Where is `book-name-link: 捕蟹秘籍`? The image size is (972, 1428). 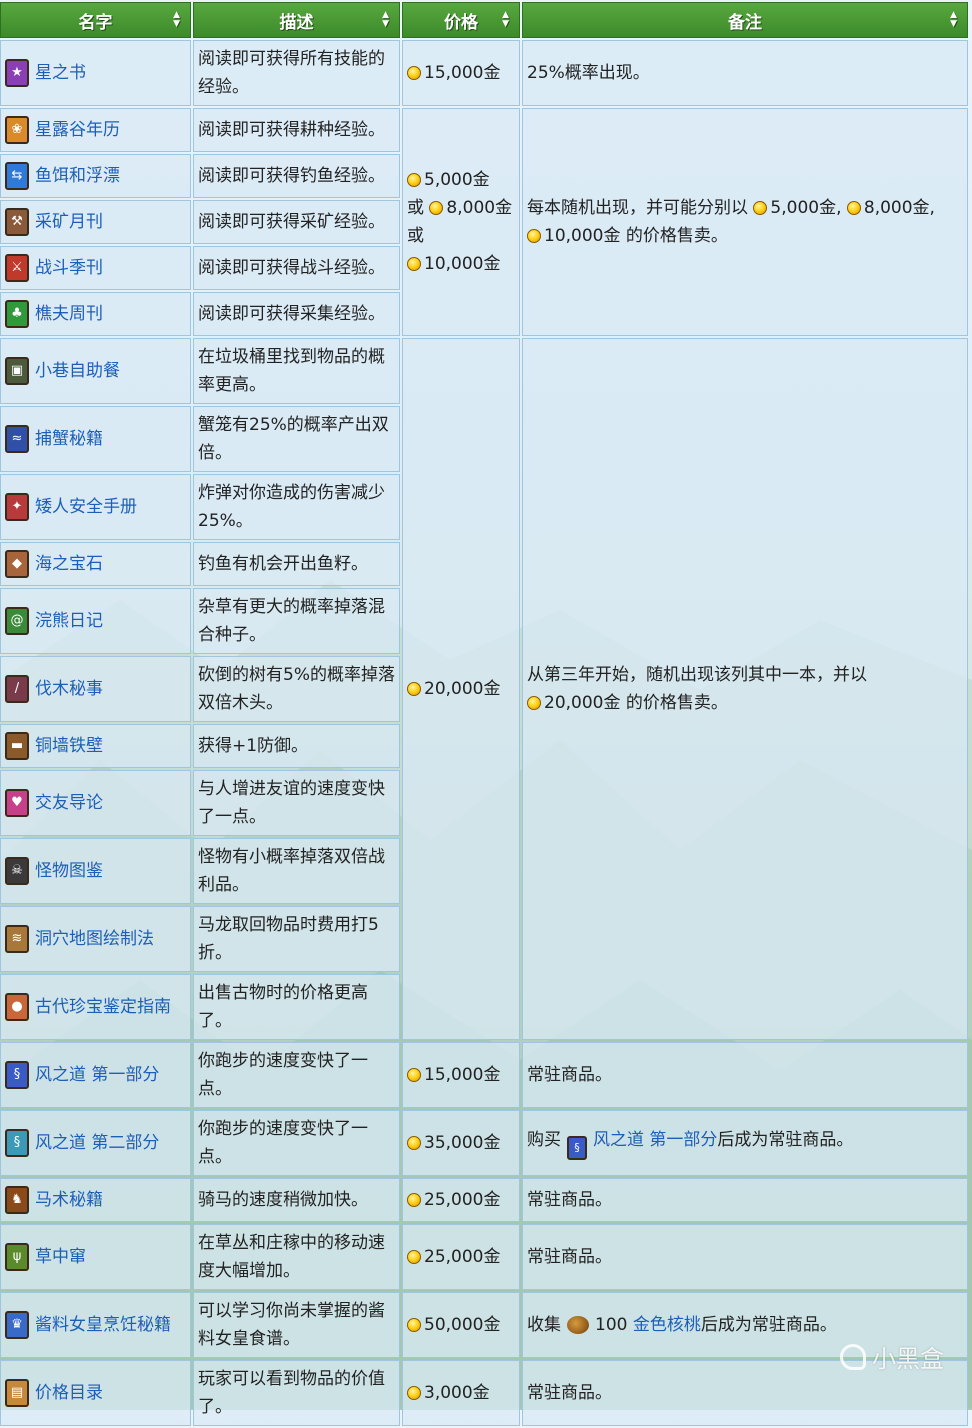
book-name-link: 捕蟹秘籍 is located at coordinates (69, 439).